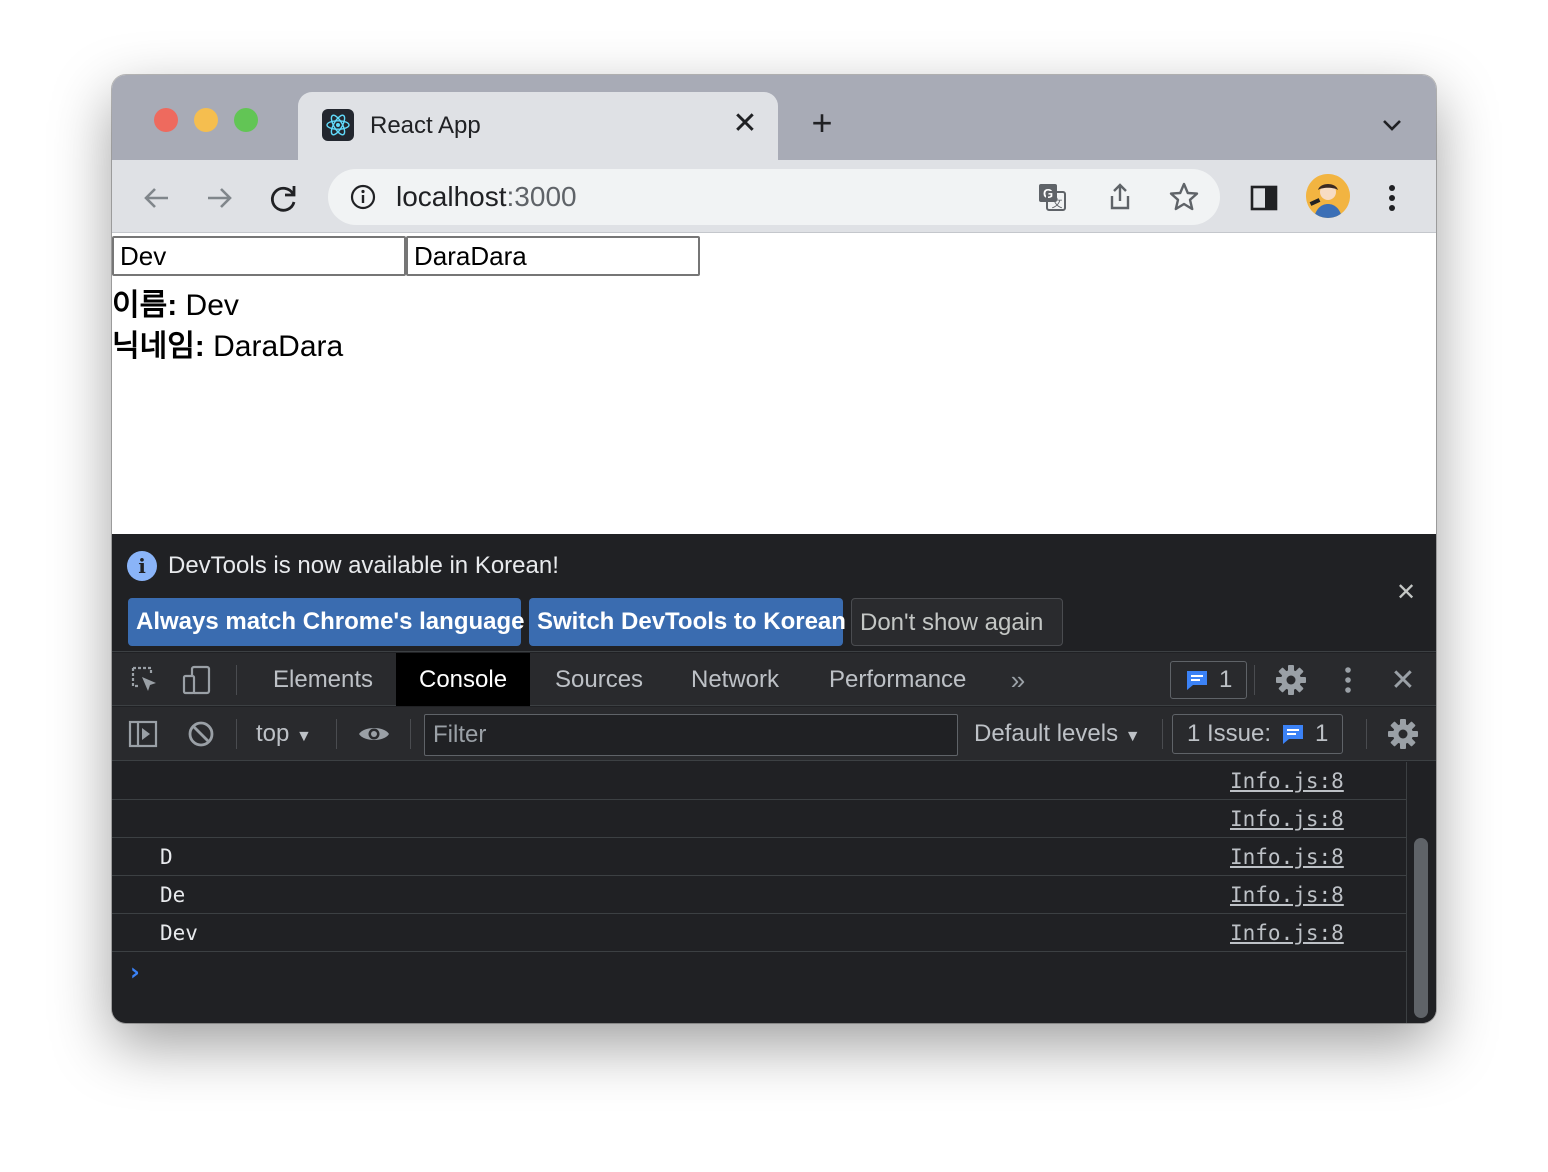 This screenshot has width=1548, height=1172. What do you see at coordinates (1406, 592) in the screenshot?
I see `close-infobar-icon: ✕` at bounding box center [1406, 592].